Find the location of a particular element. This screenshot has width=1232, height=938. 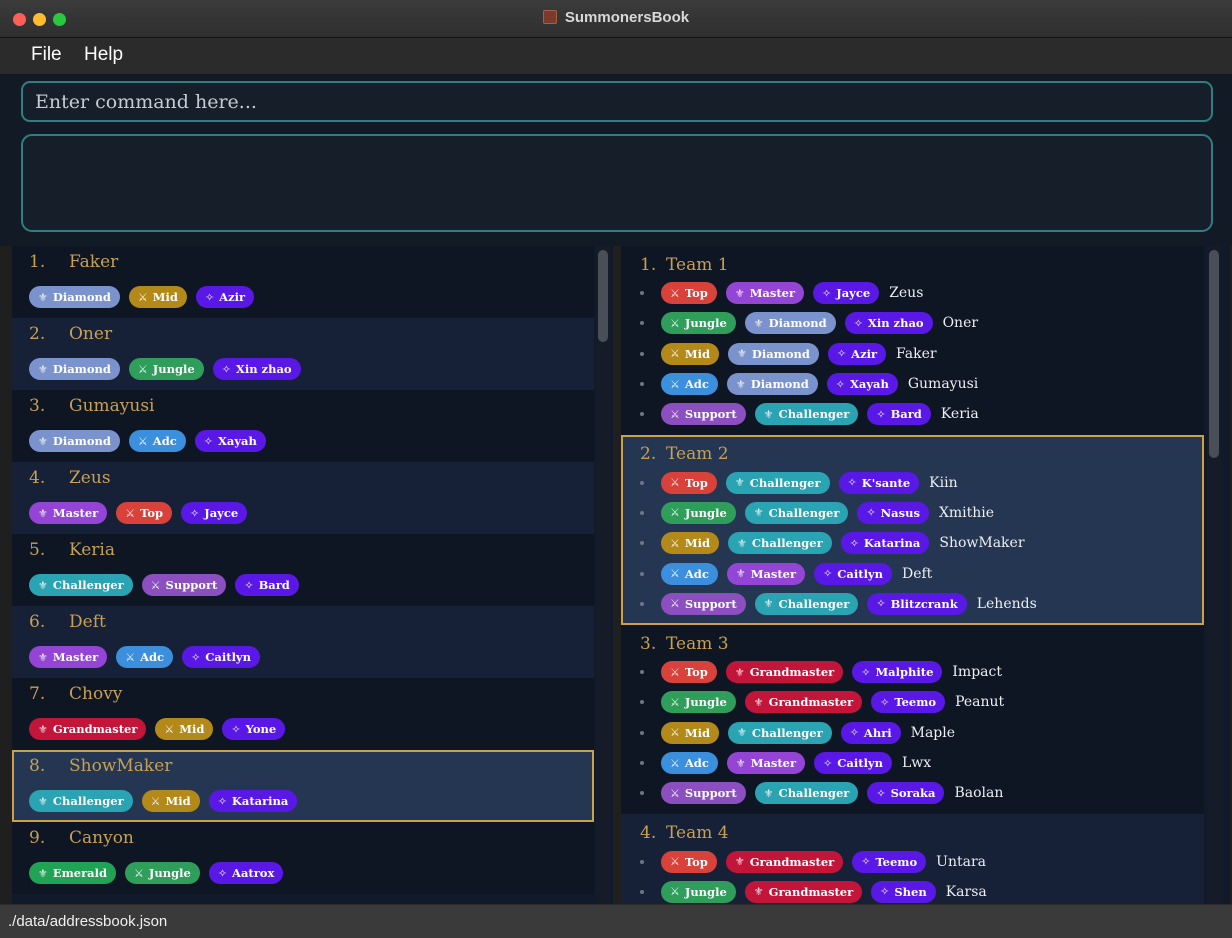

team-member-row: ⚔ Support ⚜ Challenger ✧ Blitzcrank Lehends is located at coordinates (922, 604).